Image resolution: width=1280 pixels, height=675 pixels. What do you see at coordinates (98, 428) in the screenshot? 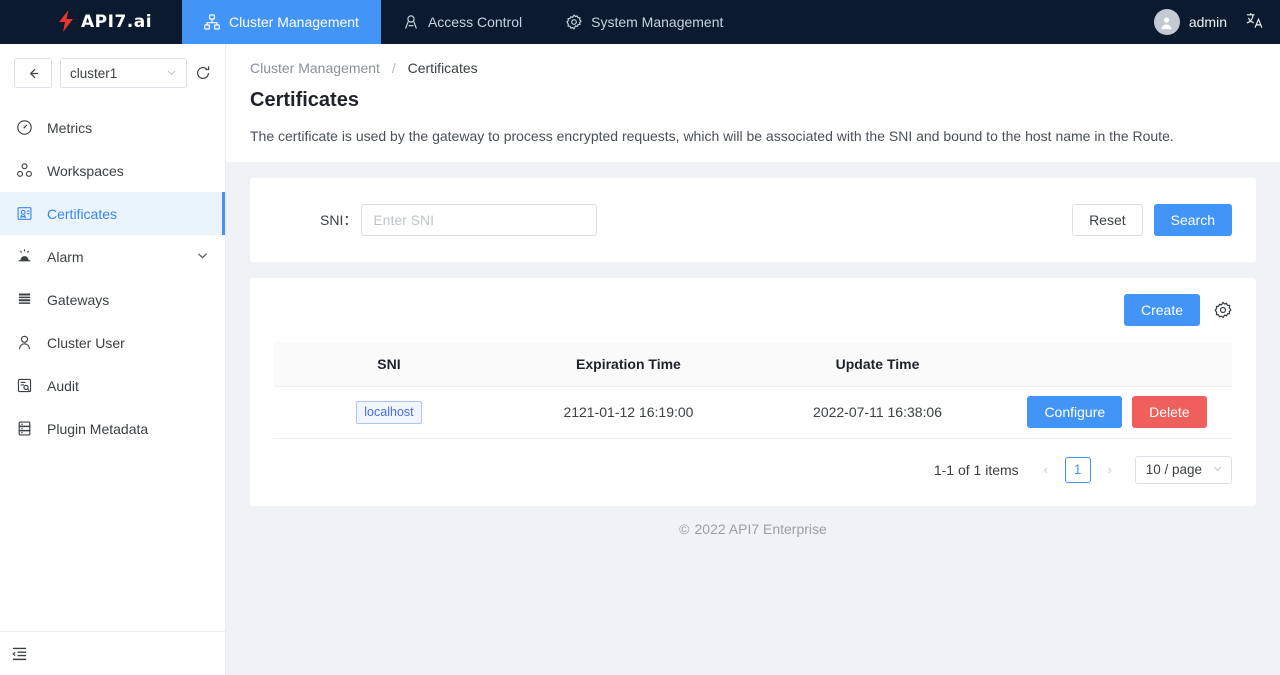
I see `sidebar-item-label: Plugin Metadata` at bounding box center [98, 428].